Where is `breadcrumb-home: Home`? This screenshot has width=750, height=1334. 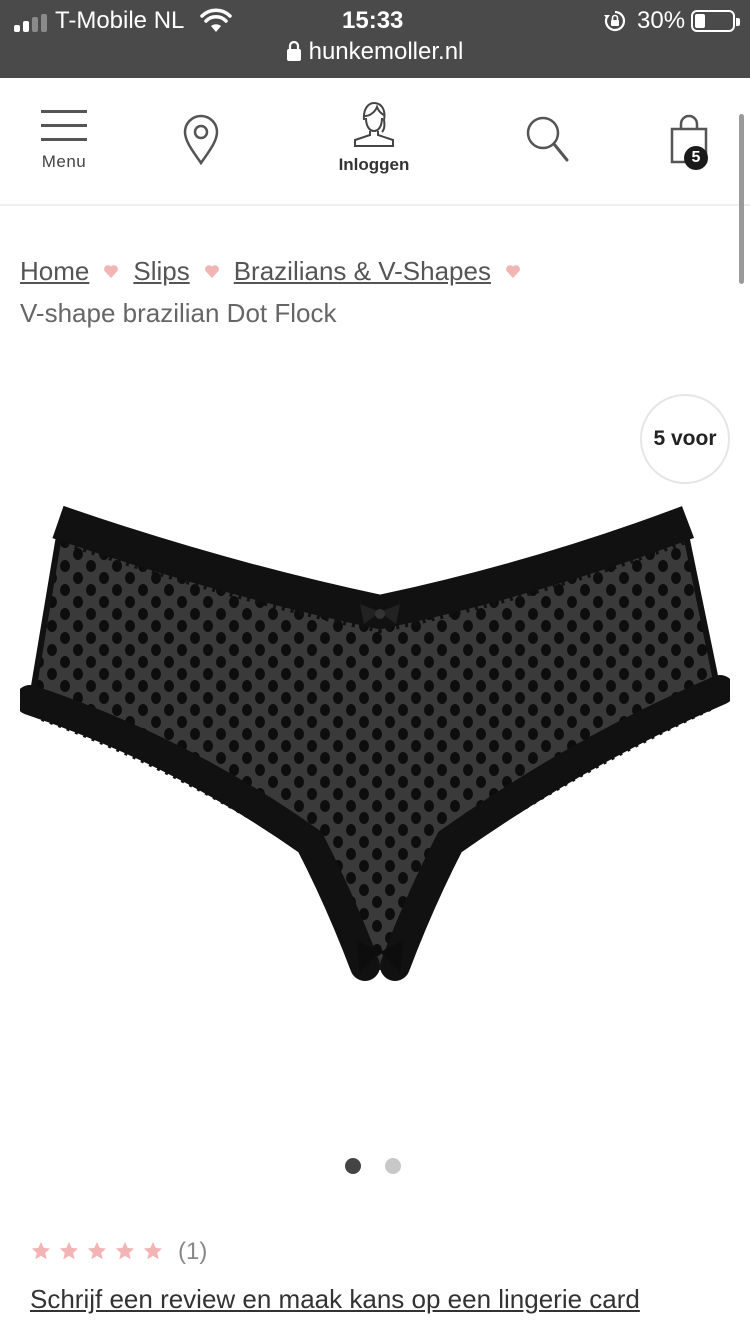
breadcrumb-home: Home is located at coordinates (54, 271).